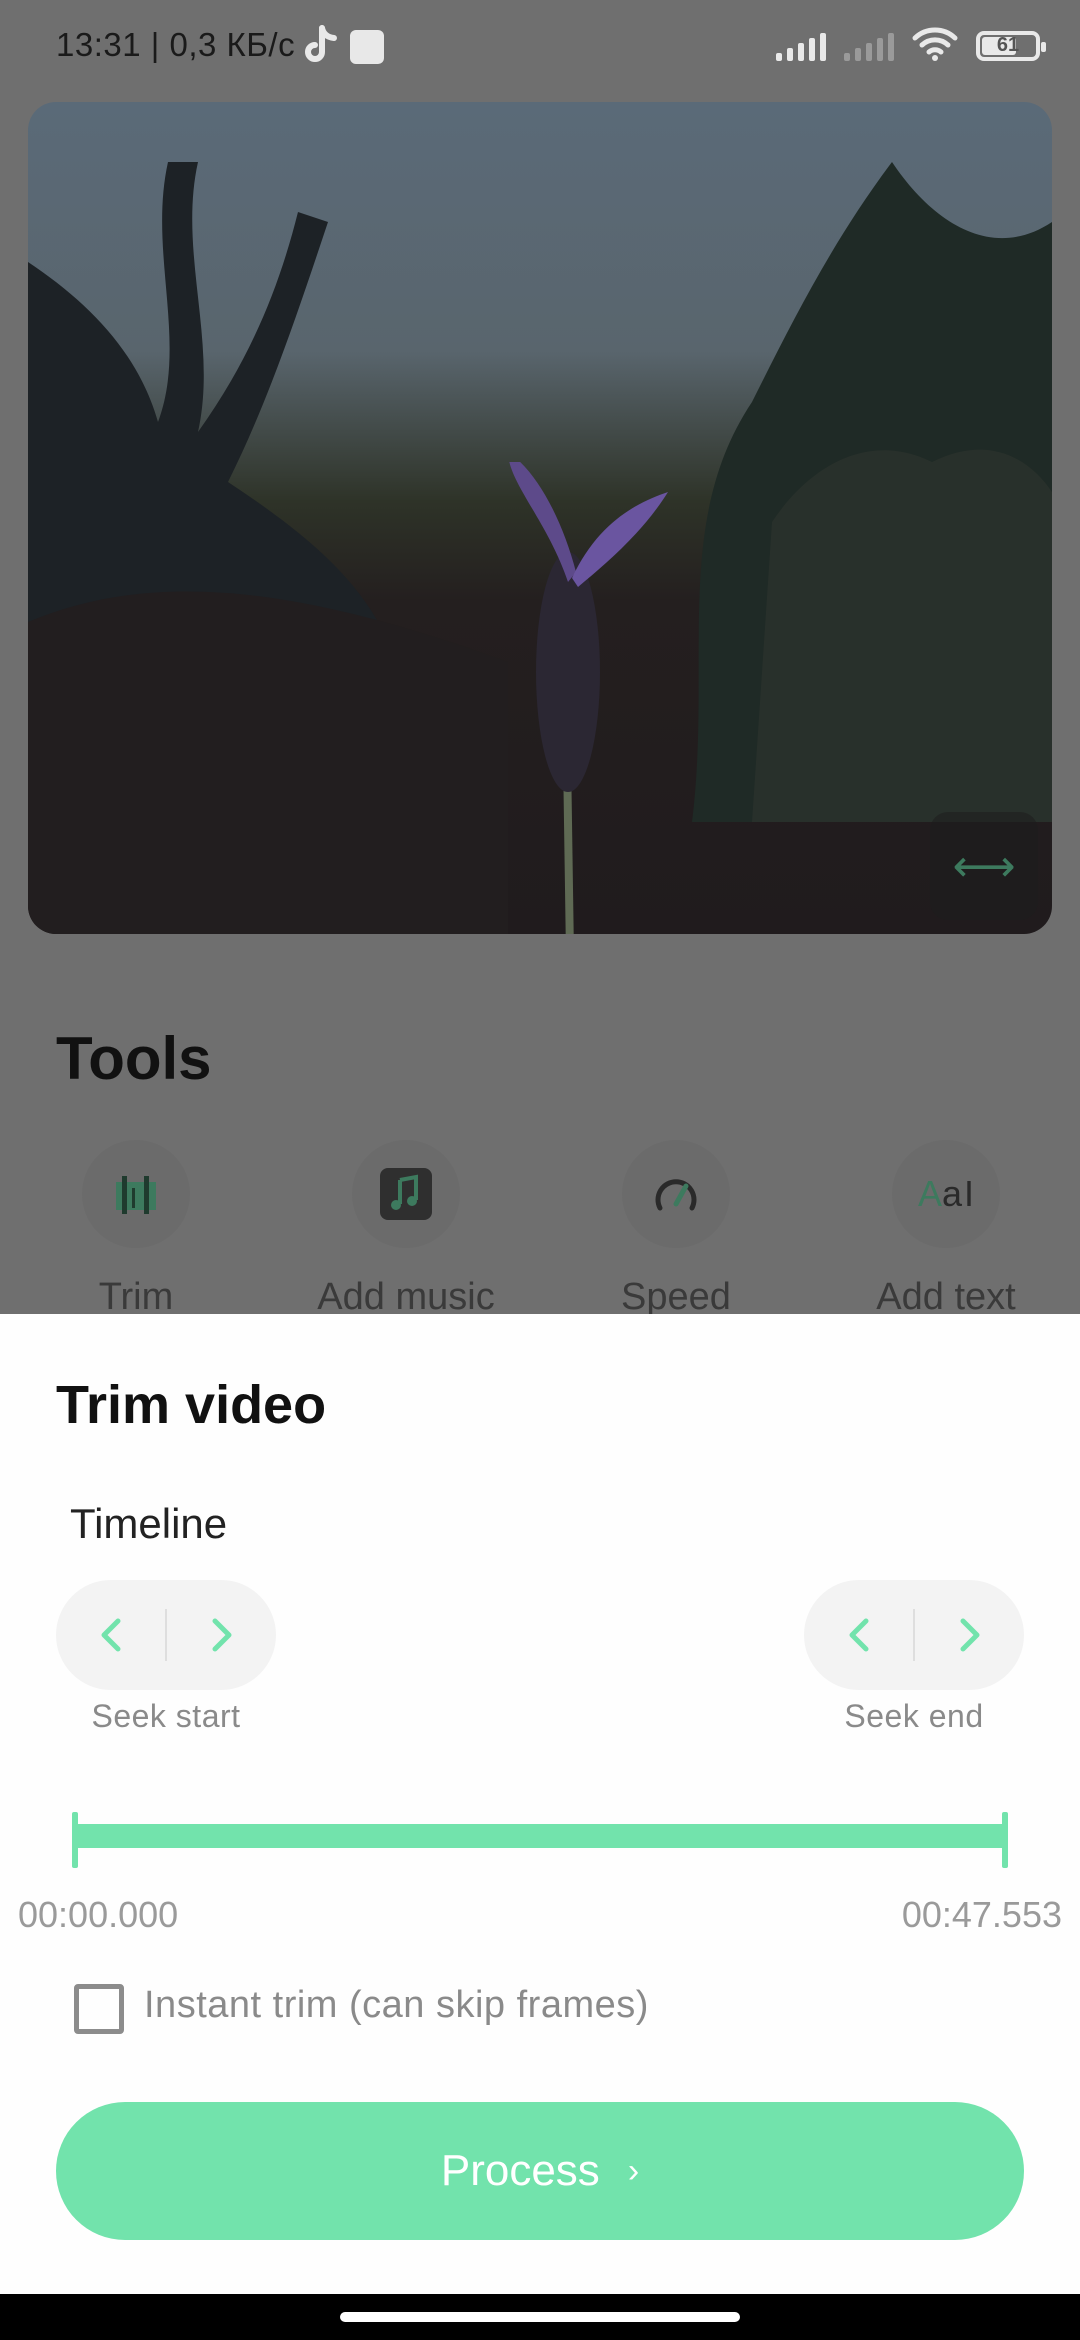 This screenshot has height=2340, width=1080. Describe the element at coordinates (396, 2005) in the screenshot. I see `instant-trim-label: Instant trim (can skip frames)` at that location.